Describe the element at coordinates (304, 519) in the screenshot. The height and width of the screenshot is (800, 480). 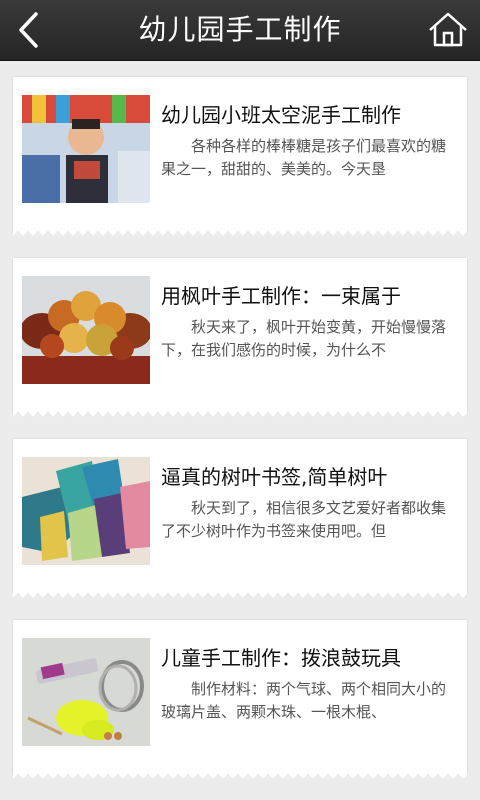
I see `article-summary: 秋天到了，相信很多文艺爱好者都收集了不少树叶作为书签来使用吧。但` at that location.